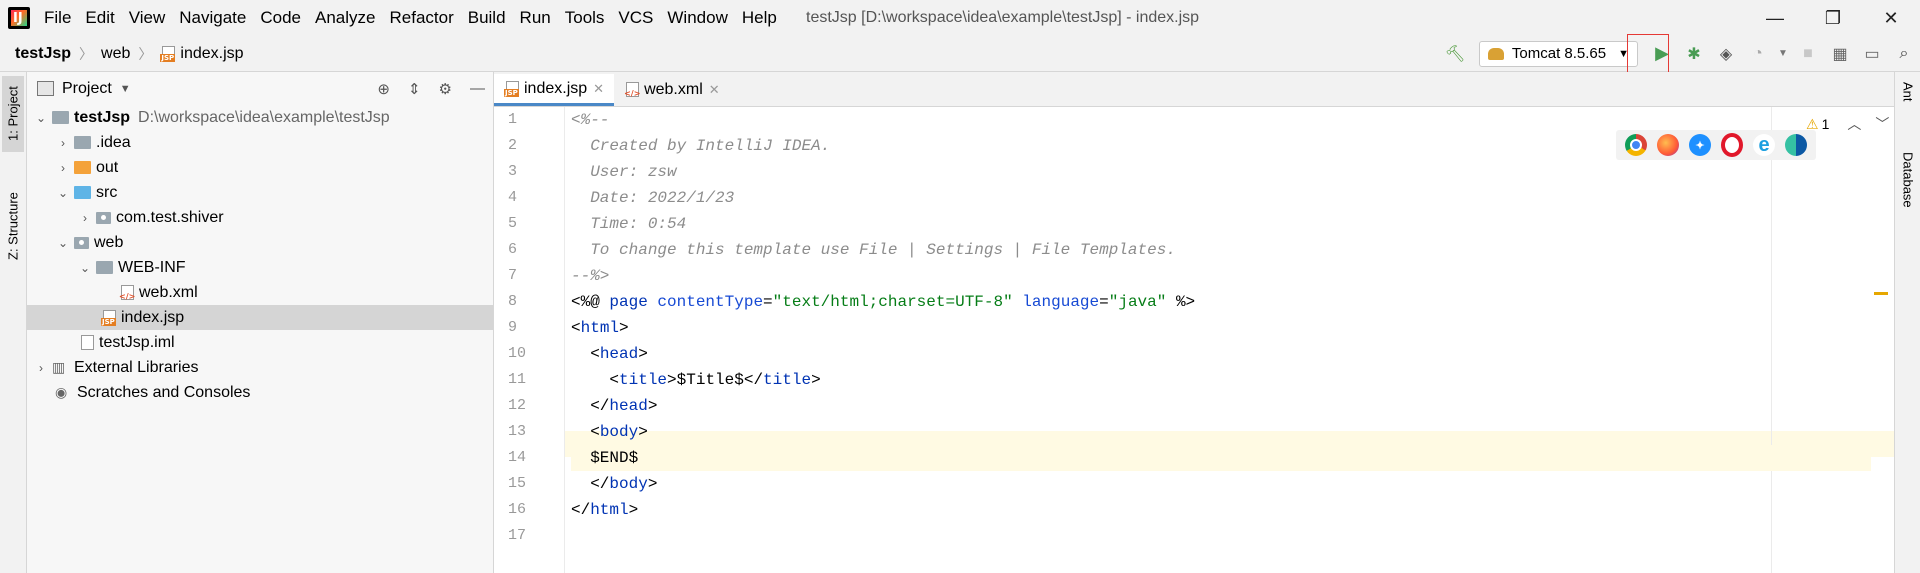 This screenshot has width=1920, height=573. Describe the element at coordinates (260, 167) in the screenshot. I see `tree-item-out: › out` at that location.